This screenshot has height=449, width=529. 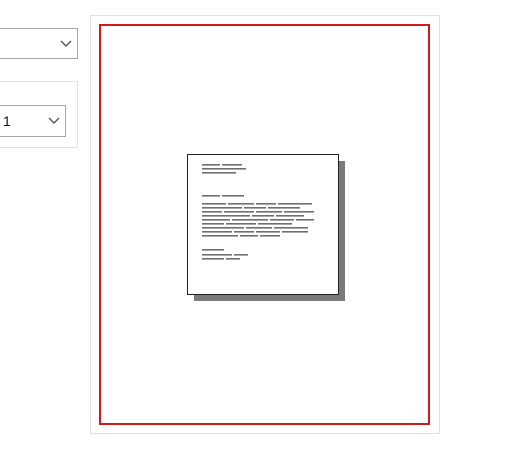 I want to click on copies-dropdown-value: 1, so click(x=7, y=121).